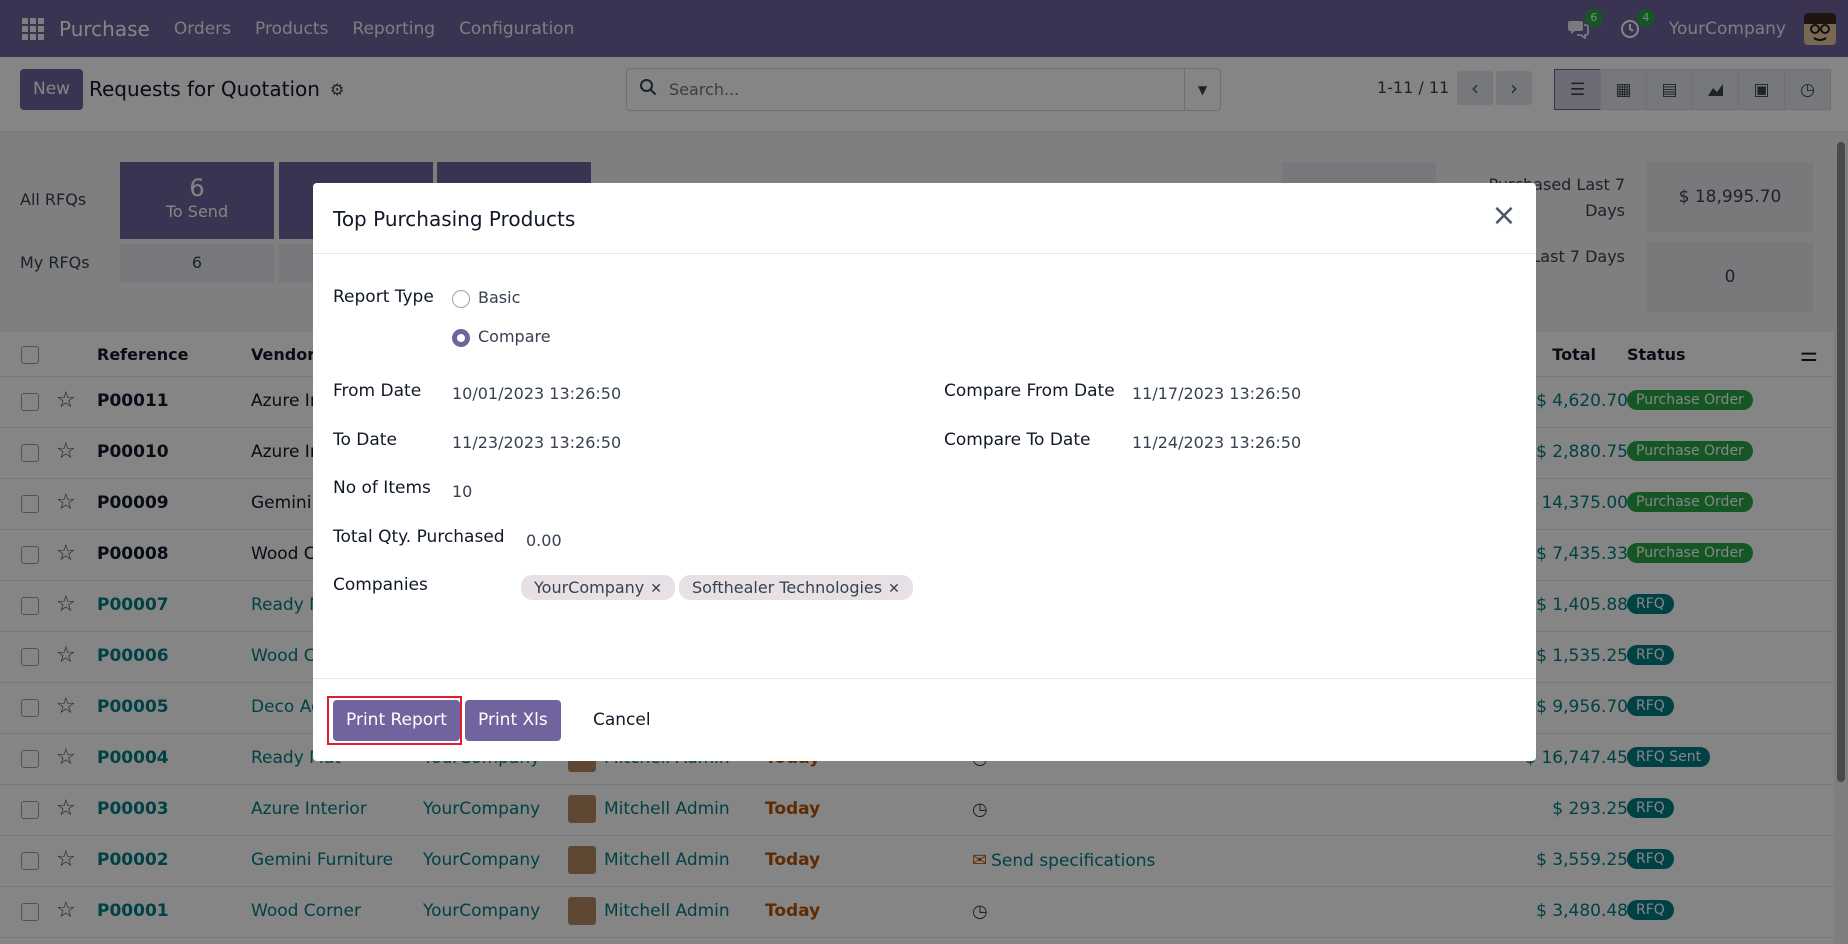 The width and height of the screenshot is (1848, 944). I want to click on compare-from-date-field: 11/17/2023 13:26:50, so click(1216, 393).